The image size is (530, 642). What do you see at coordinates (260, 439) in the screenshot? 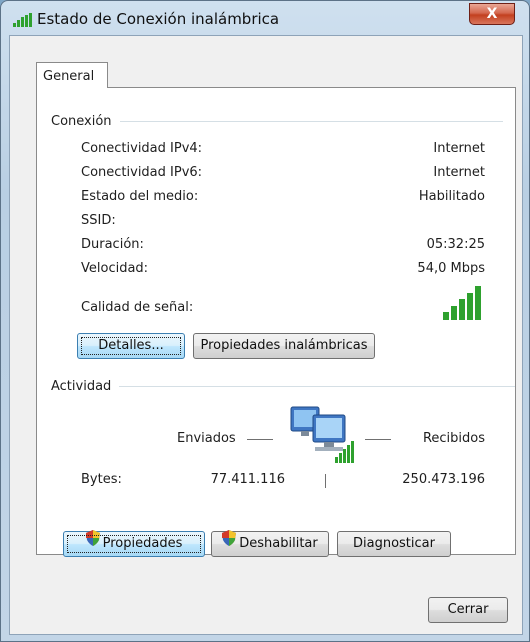
I see `sent-line` at bounding box center [260, 439].